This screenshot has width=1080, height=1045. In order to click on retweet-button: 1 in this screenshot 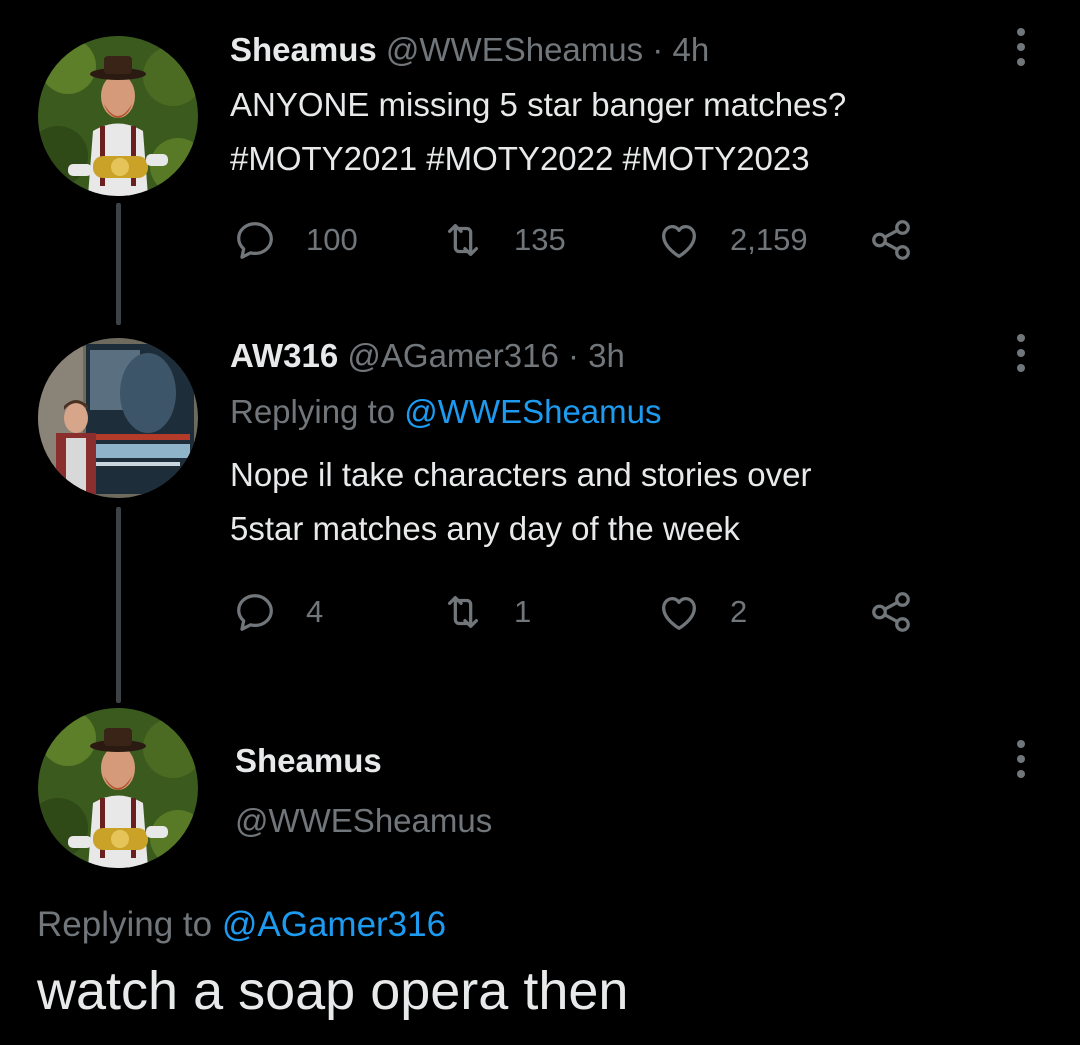, I will do `click(485, 612)`.